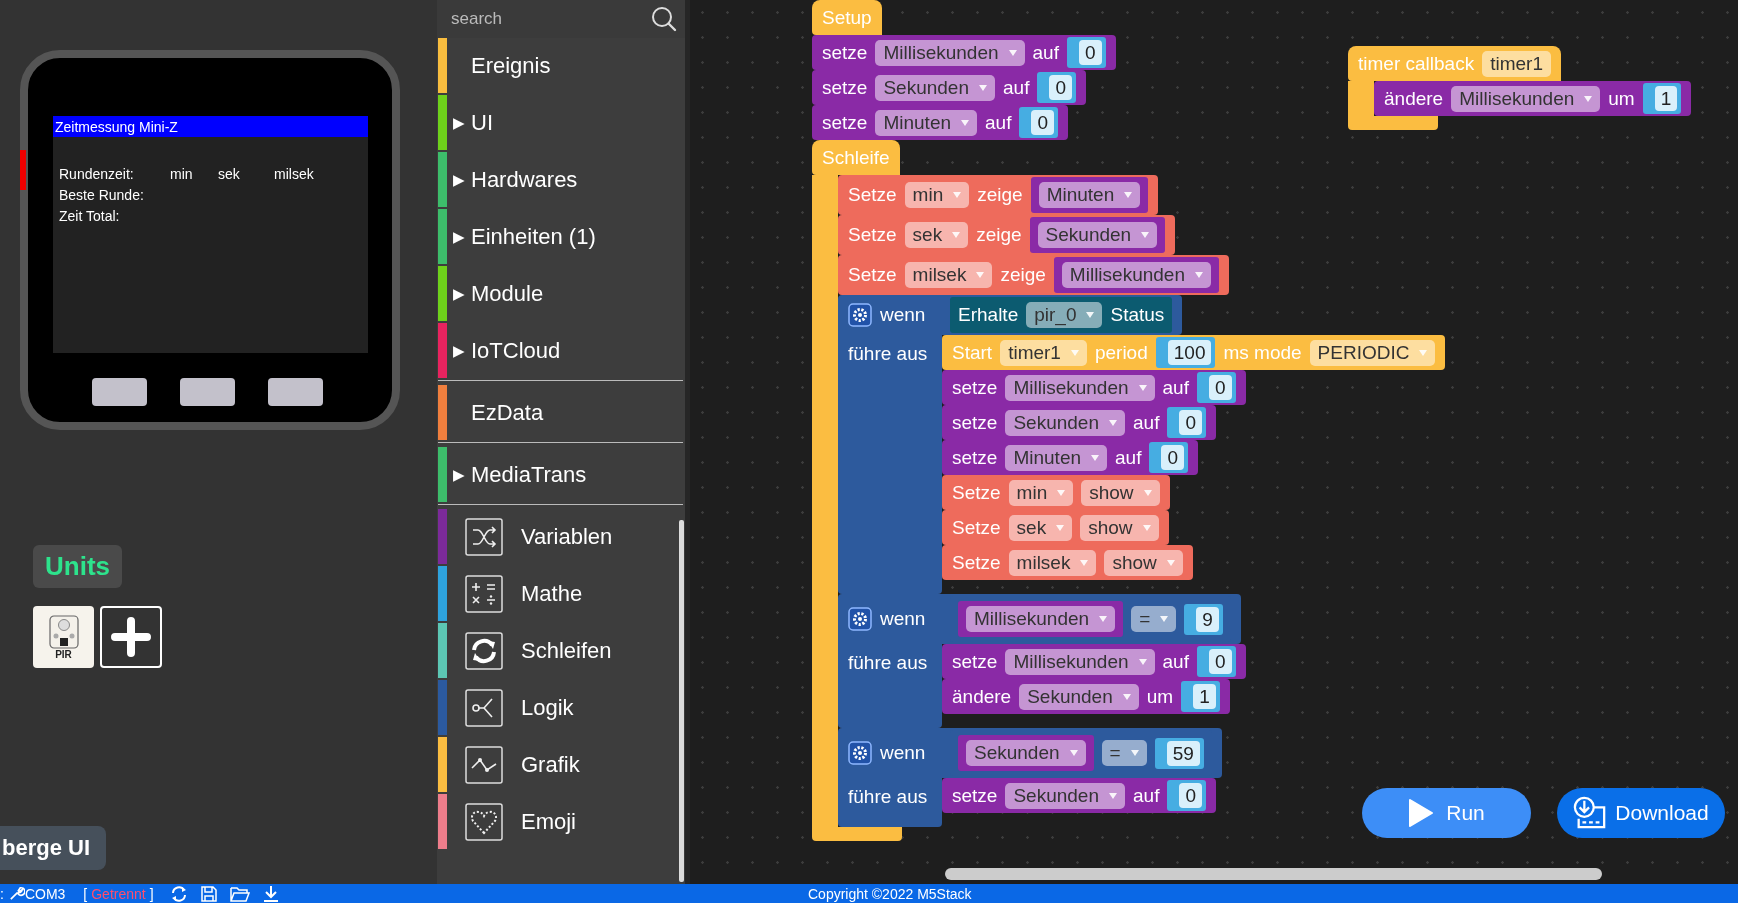  I want to click on add-unit-button, so click(131, 637).